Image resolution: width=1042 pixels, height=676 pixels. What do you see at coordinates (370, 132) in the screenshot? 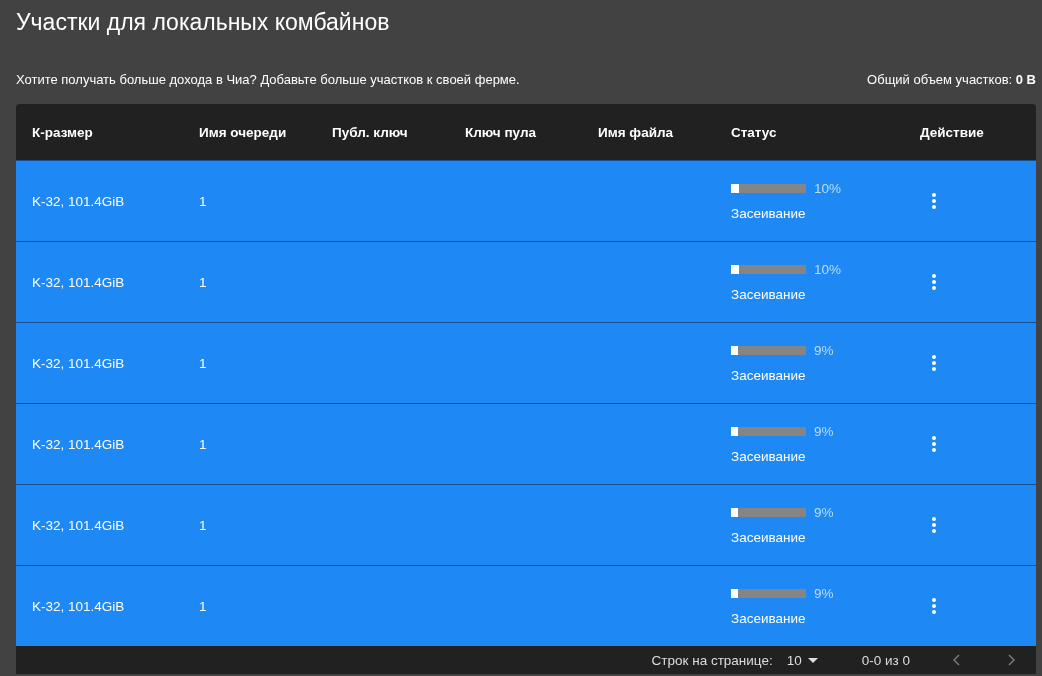
I see `column-header: Публ. ключ` at bounding box center [370, 132].